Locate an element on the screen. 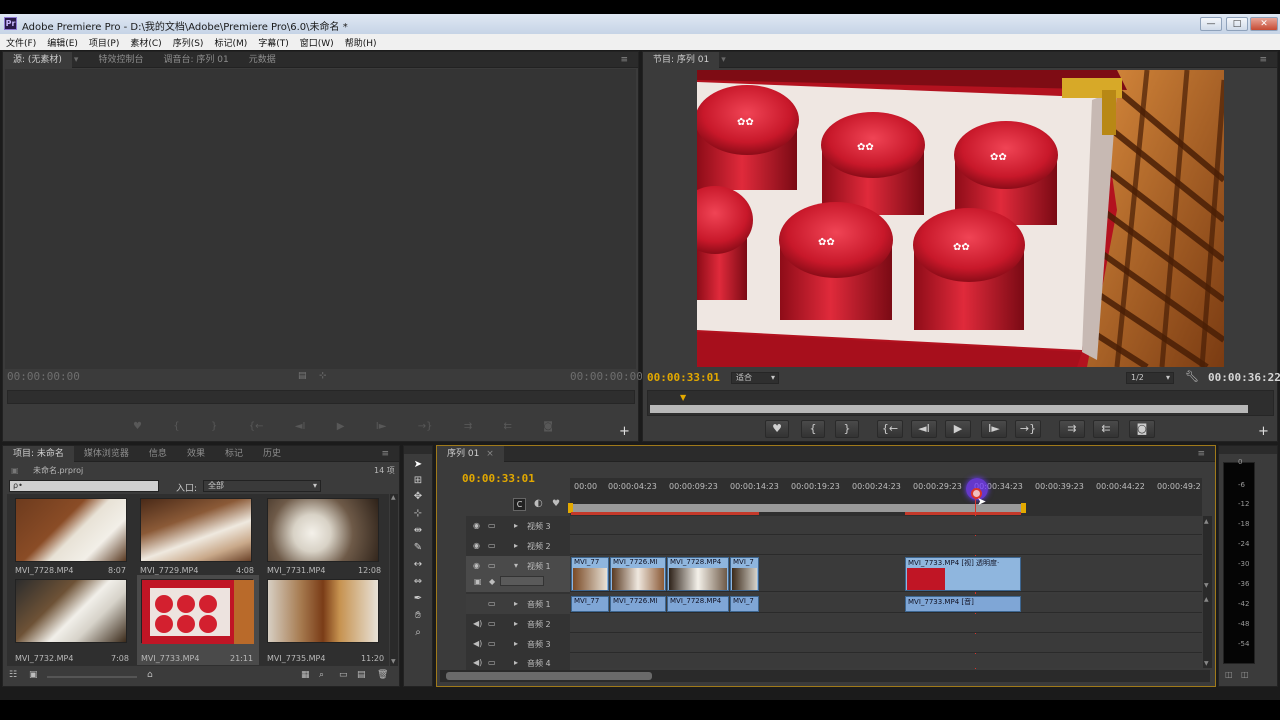 The height and width of the screenshot is (720, 1280). menu-title: 字幕(T) is located at coordinates (273, 42).